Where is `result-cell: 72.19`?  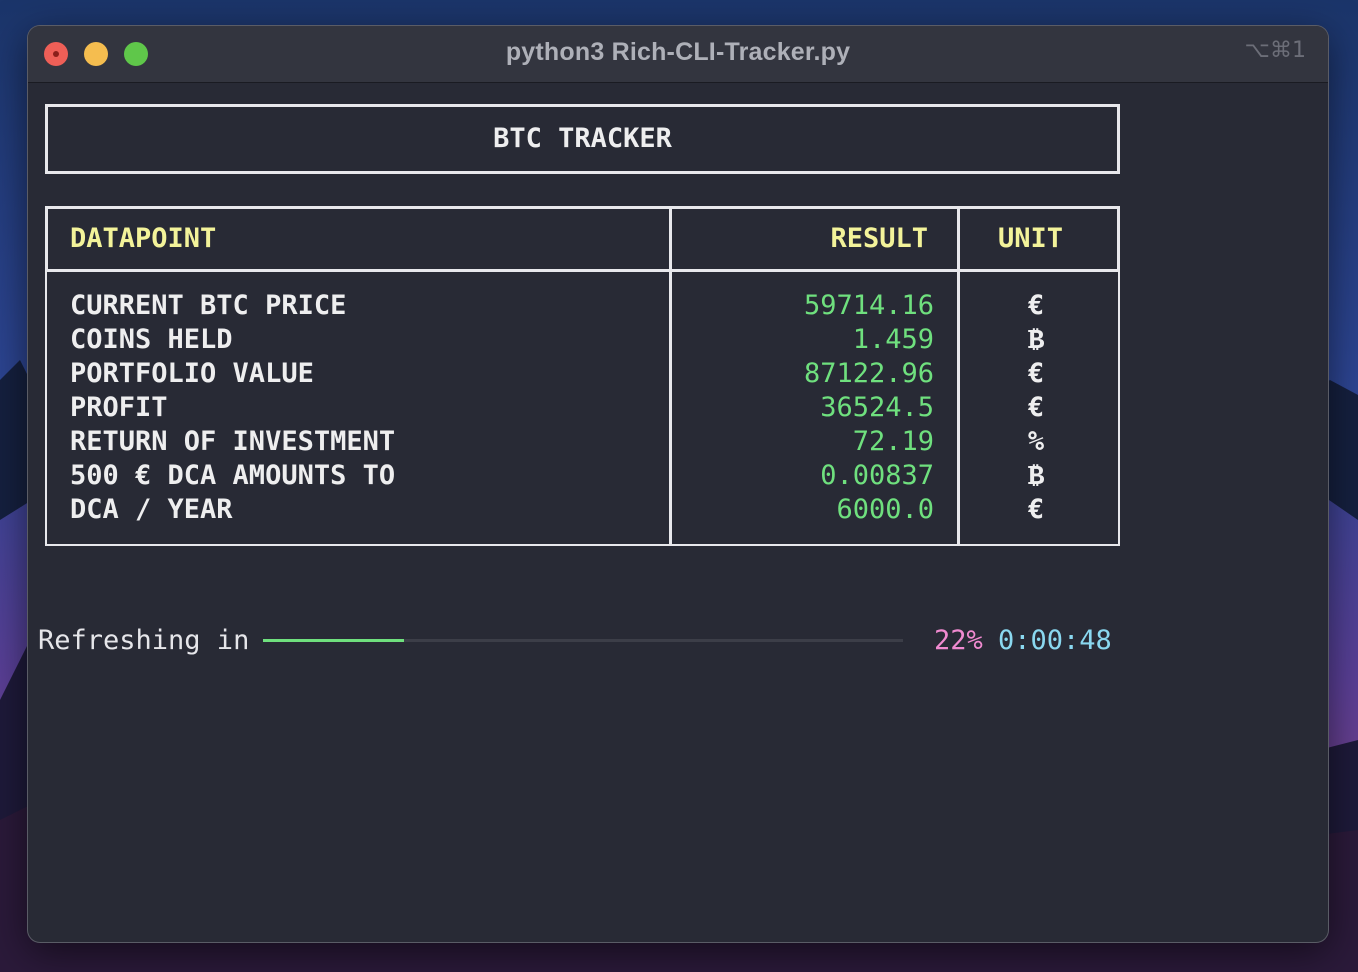 result-cell: 72.19 is located at coordinates (893, 441).